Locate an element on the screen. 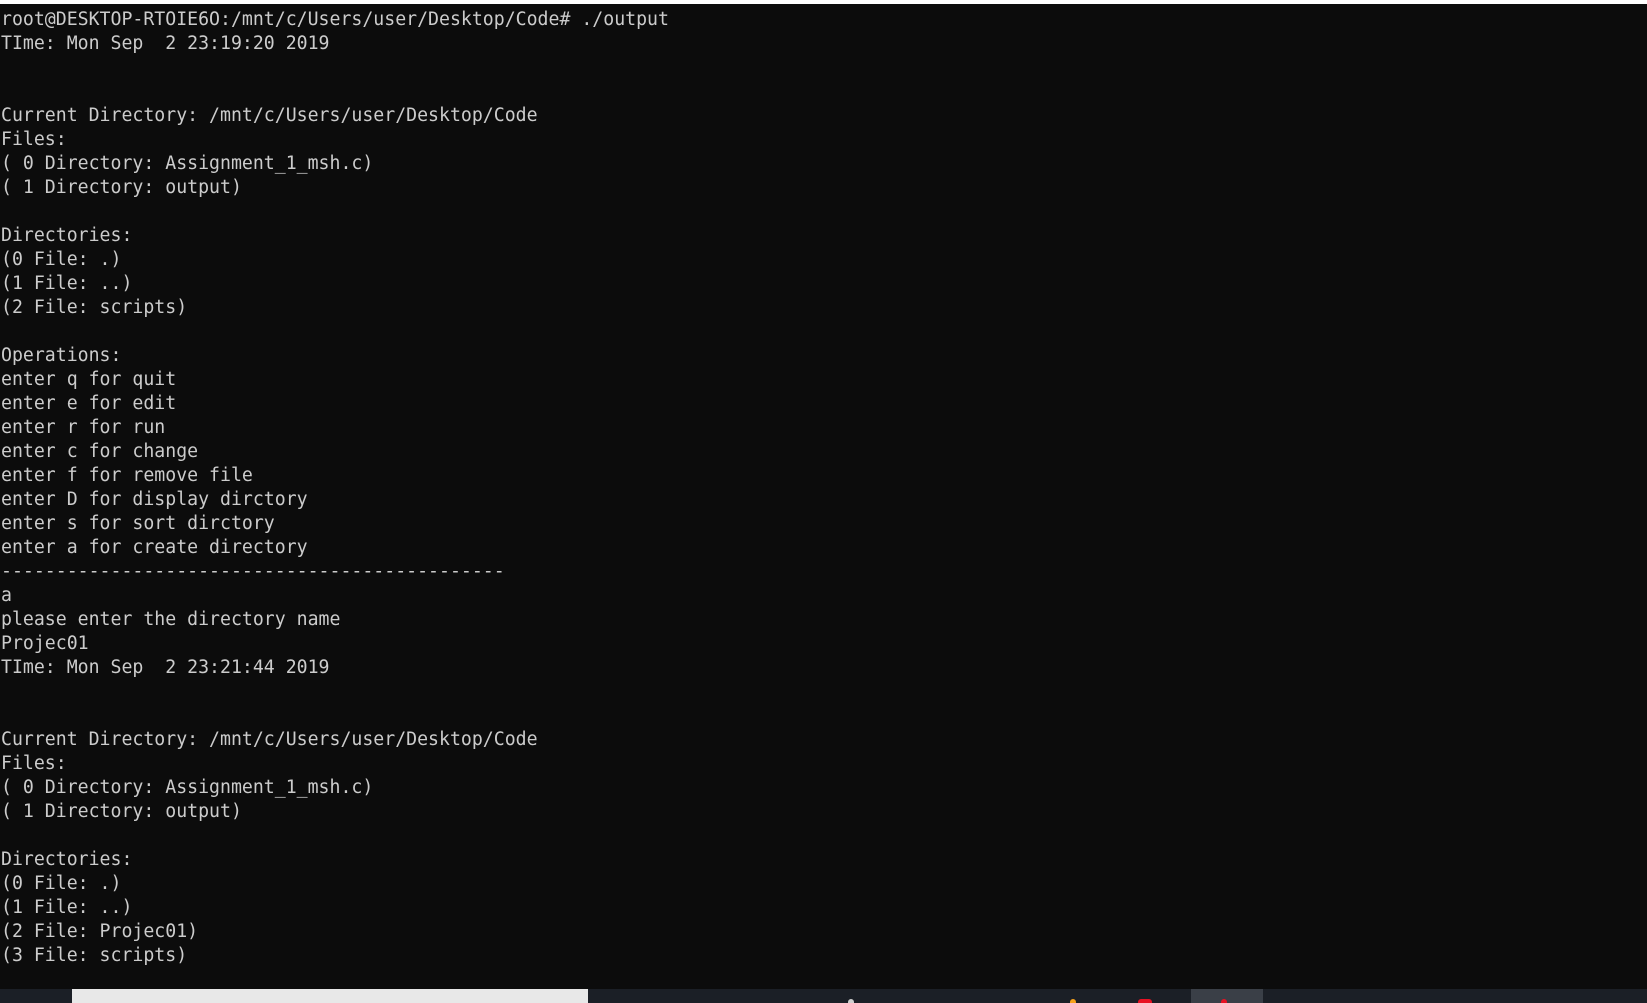 This screenshot has height=1003, width=1647. operations-heading: Operations: is located at coordinates (61, 355).